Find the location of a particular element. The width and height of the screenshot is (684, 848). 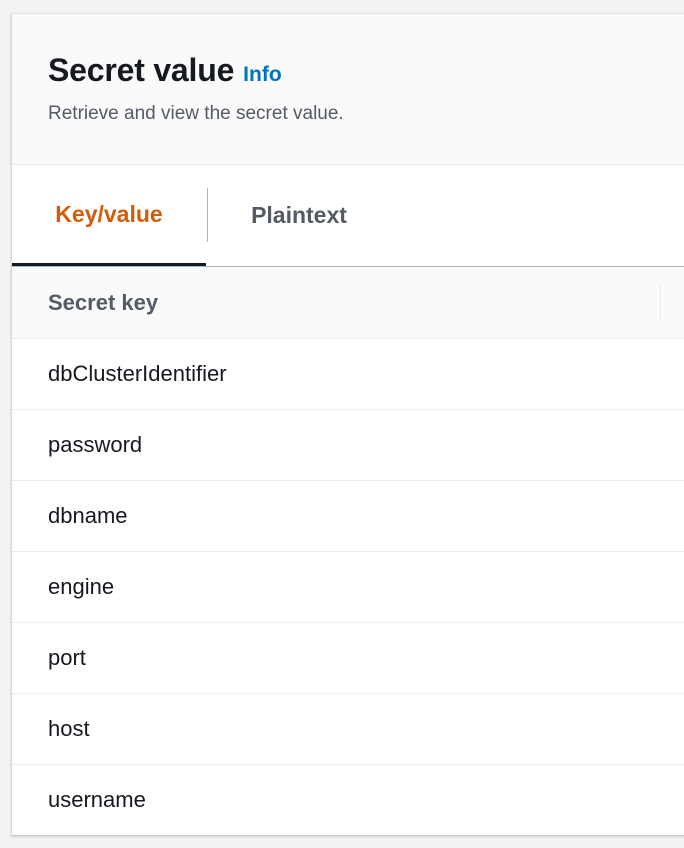

secret-key-cell: dbname is located at coordinates (88, 515).